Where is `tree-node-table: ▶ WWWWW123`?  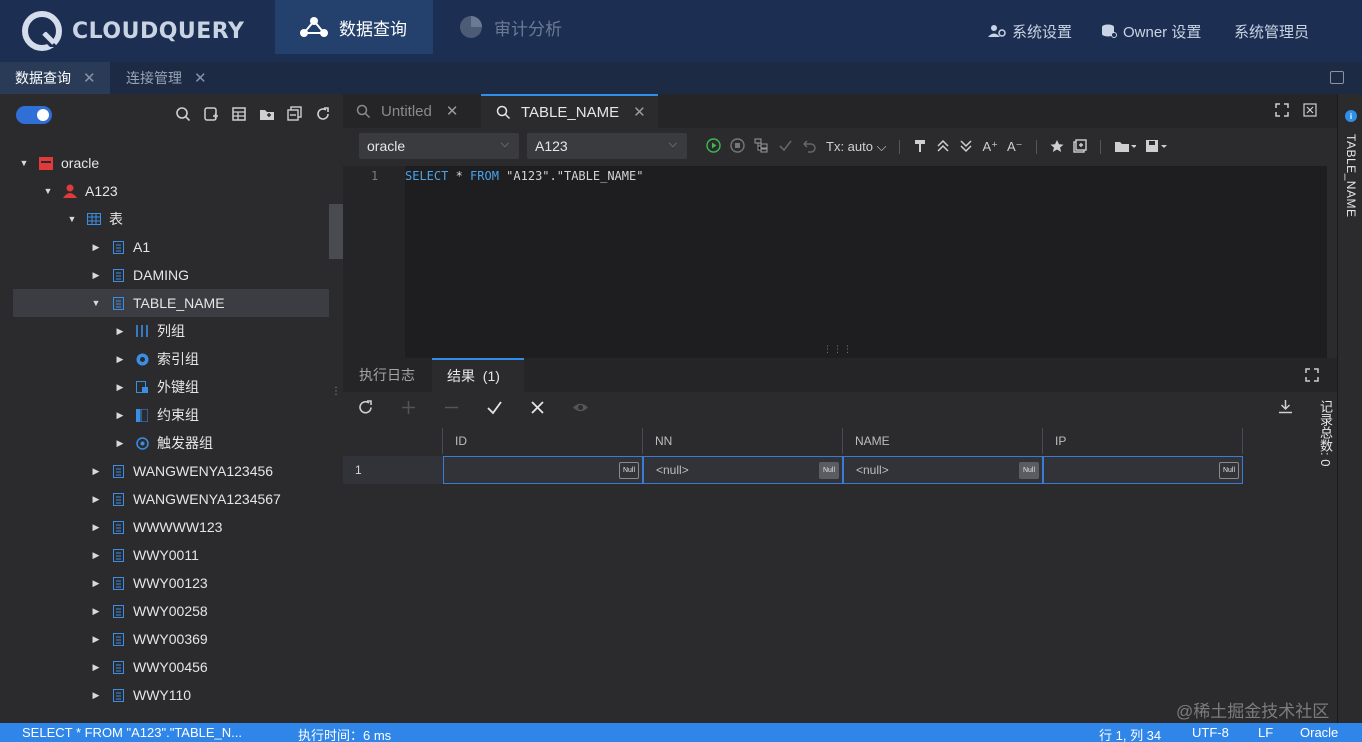 tree-node-table: ▶ WWWWW123 is located at coordinates (171, 527).